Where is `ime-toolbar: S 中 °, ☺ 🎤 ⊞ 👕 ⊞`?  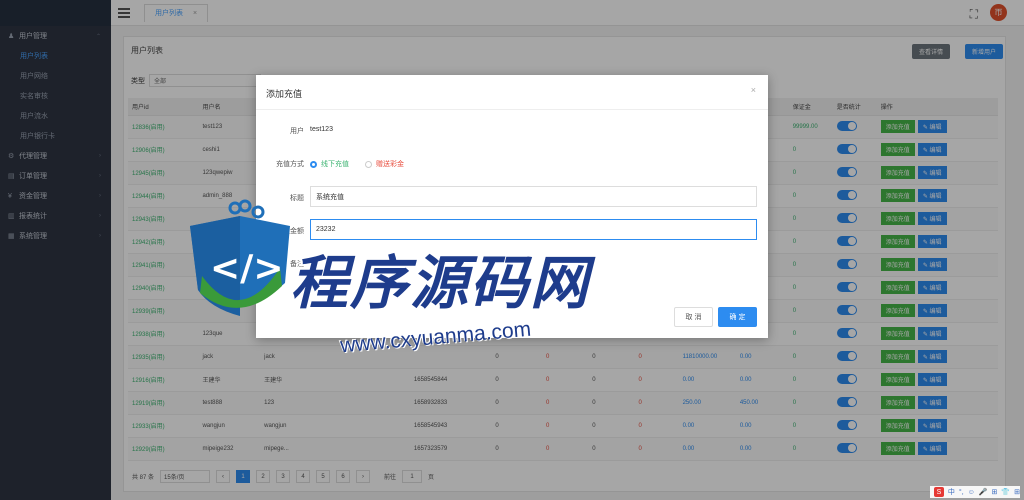 ime-toolbar: S 中 °, ☺ 🎤 ⊞ 👕 ⊞ is located at coordinates (975, 492).